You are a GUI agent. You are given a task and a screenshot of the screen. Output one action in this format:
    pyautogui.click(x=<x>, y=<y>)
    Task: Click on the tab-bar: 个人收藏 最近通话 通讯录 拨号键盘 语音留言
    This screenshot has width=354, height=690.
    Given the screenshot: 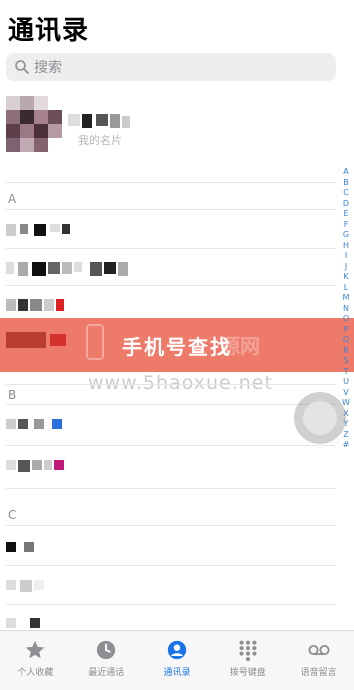 What is the action you would take?
    pyautogui.click(x=177, y=660)
    